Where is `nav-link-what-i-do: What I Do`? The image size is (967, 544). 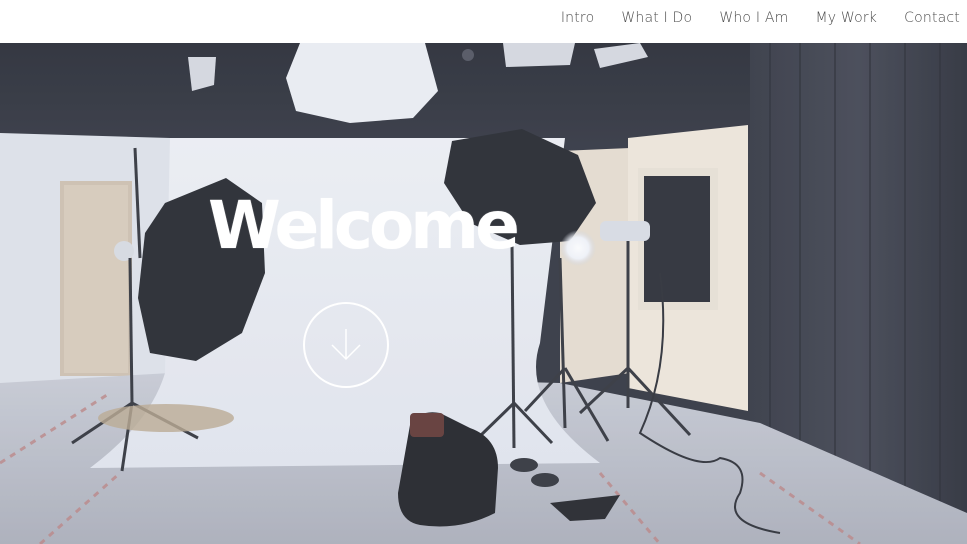 nav-link-what-i-do: What I Do is located at coordinates (650, 18).